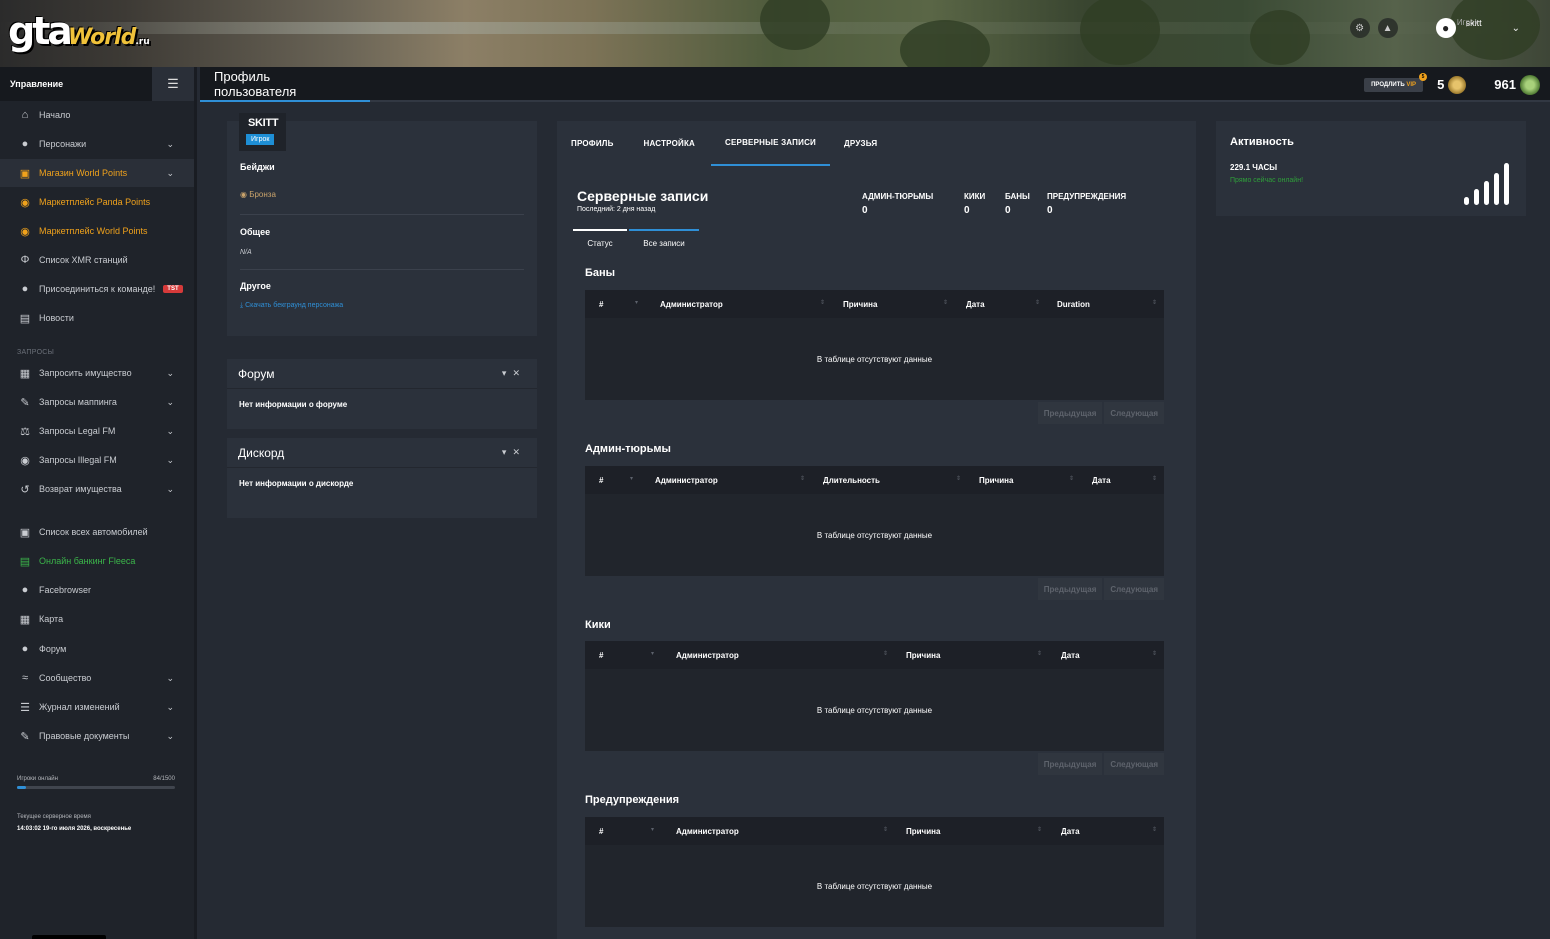 This screenshot has height=939, width=1550. I want to click on sidebar-item-join-team: ● Присоединиться к команде! TST, so click(97, 289).